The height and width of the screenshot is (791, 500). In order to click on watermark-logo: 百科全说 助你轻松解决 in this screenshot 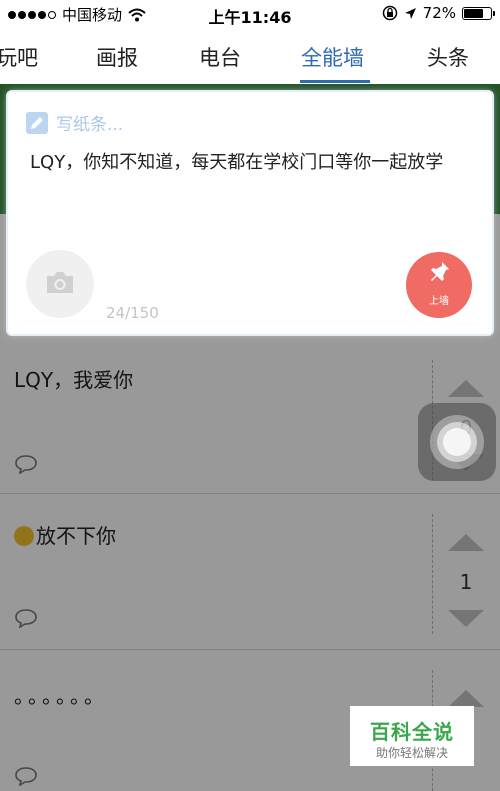, I will do `click(412, 736)`.